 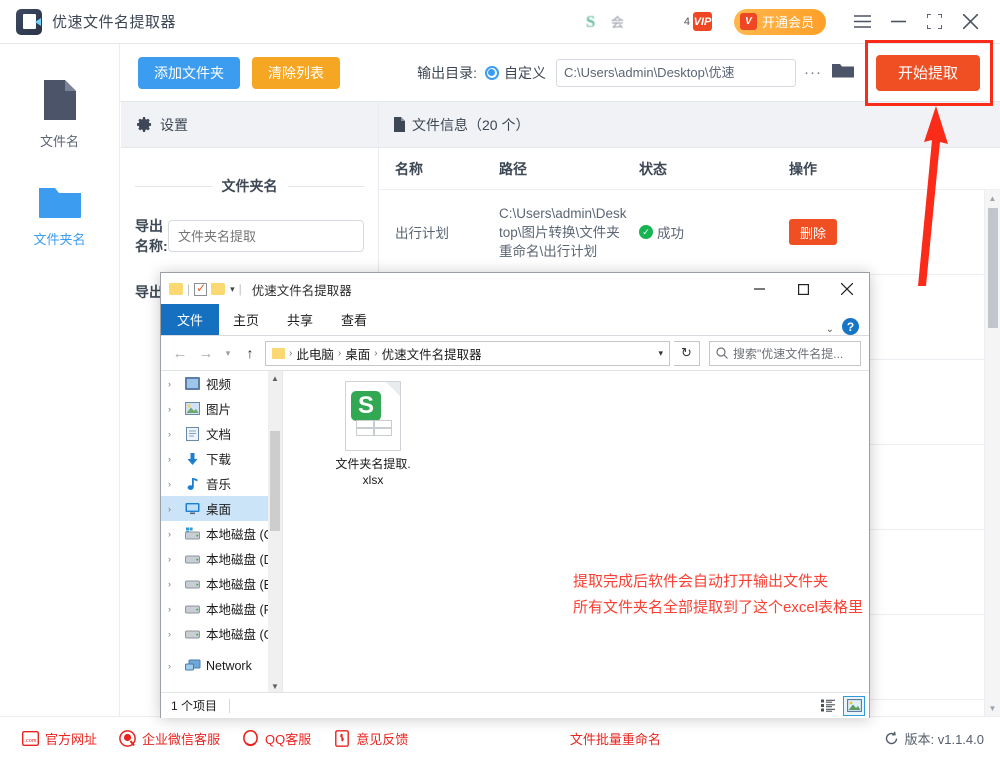 I want to click on delete-row-button: 删除, so click(x=813, y=232).